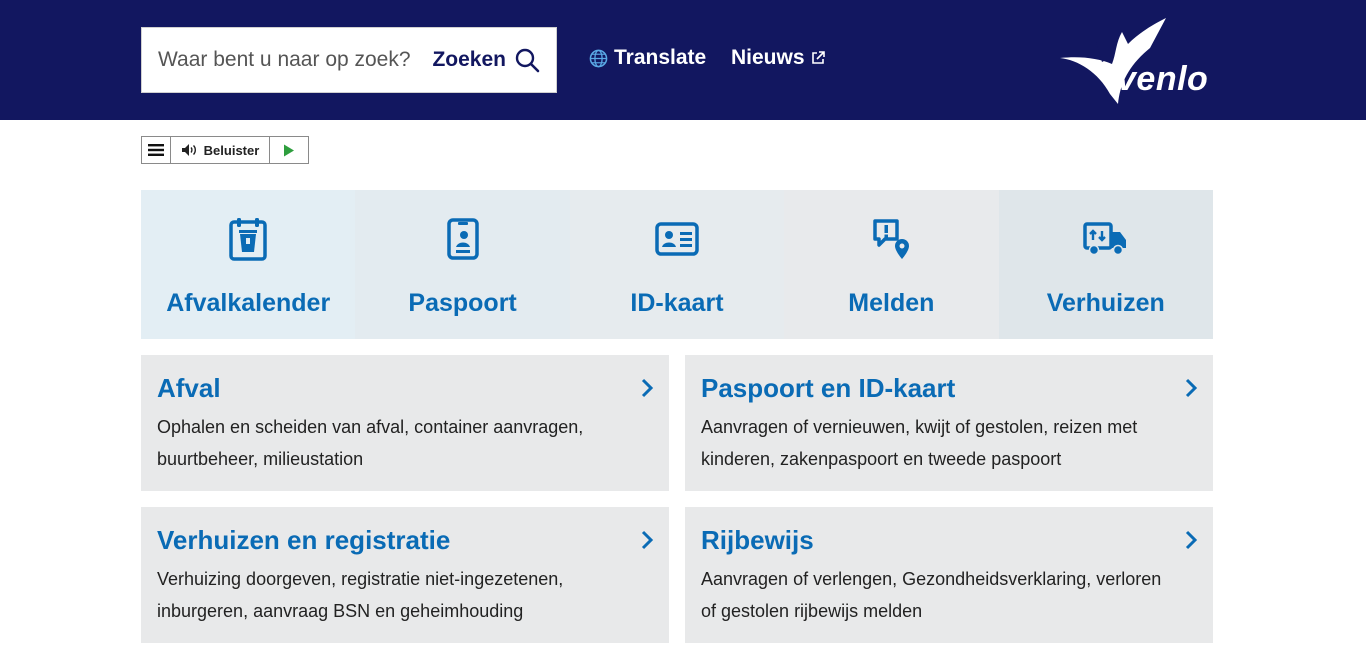 The height and width of the screenshot is (651, 1366). I want to click on tile-label: Verhuizen, so click(1105, 303).